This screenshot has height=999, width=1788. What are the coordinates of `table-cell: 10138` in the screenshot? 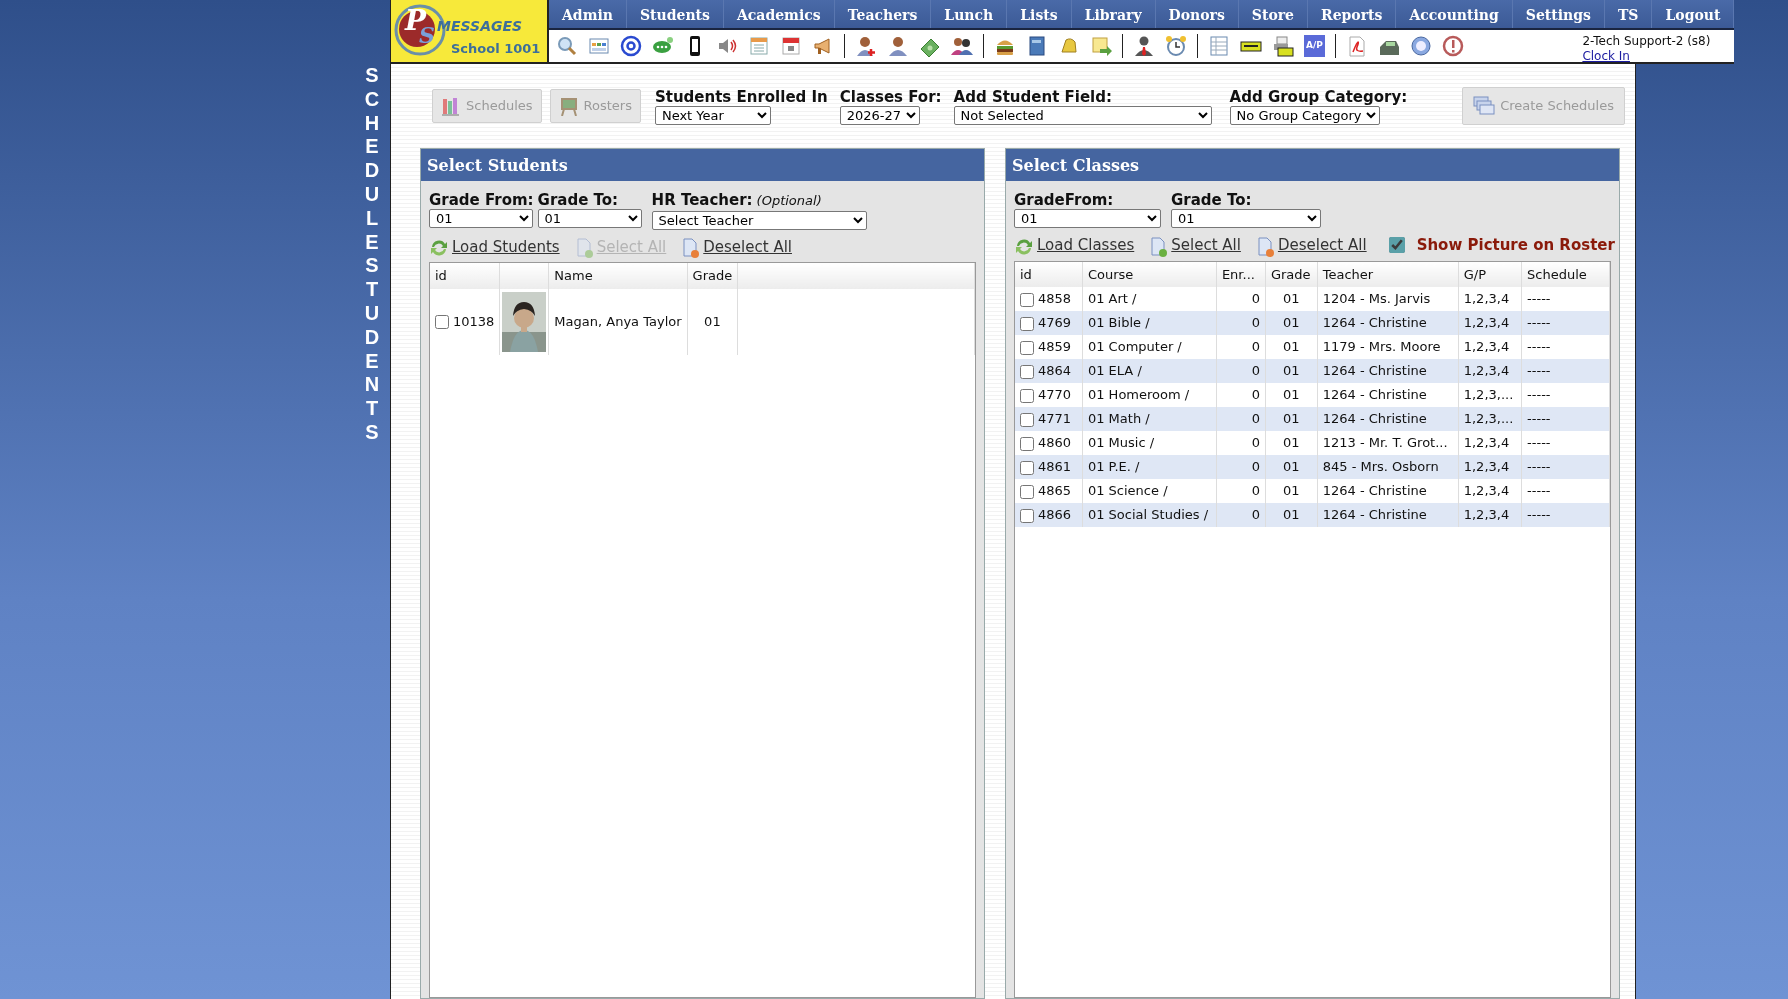 It's located at (474, 321).